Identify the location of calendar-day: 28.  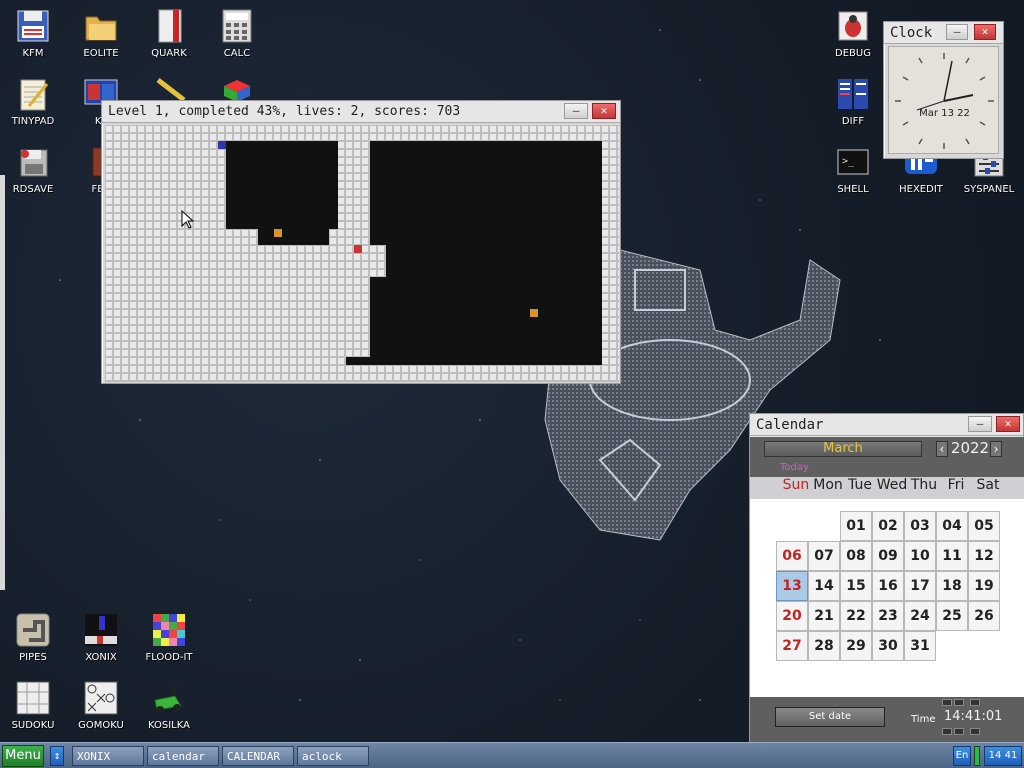
(824, 646).